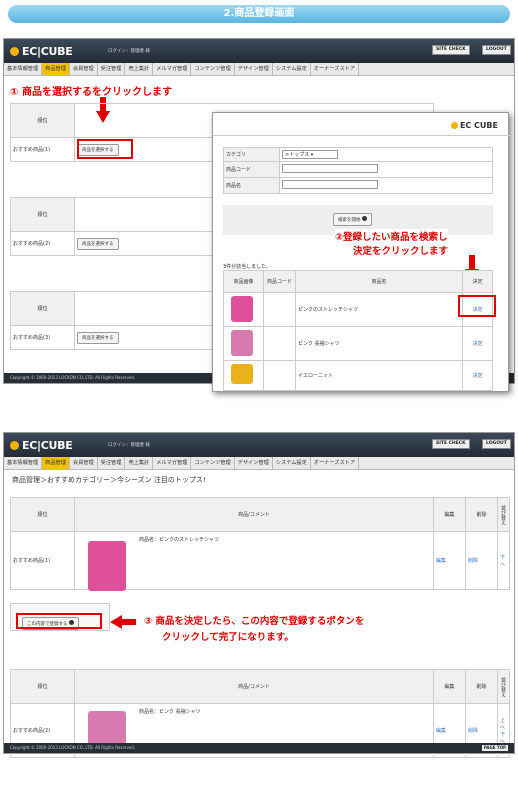 Image resolution: width=518 pixels, height=787 pixels. What do you see at coordinates (391, 236) in the screenshot?
I see `step2-line1: ②登録したい商品を検索し` at bounding box center [391, 236].